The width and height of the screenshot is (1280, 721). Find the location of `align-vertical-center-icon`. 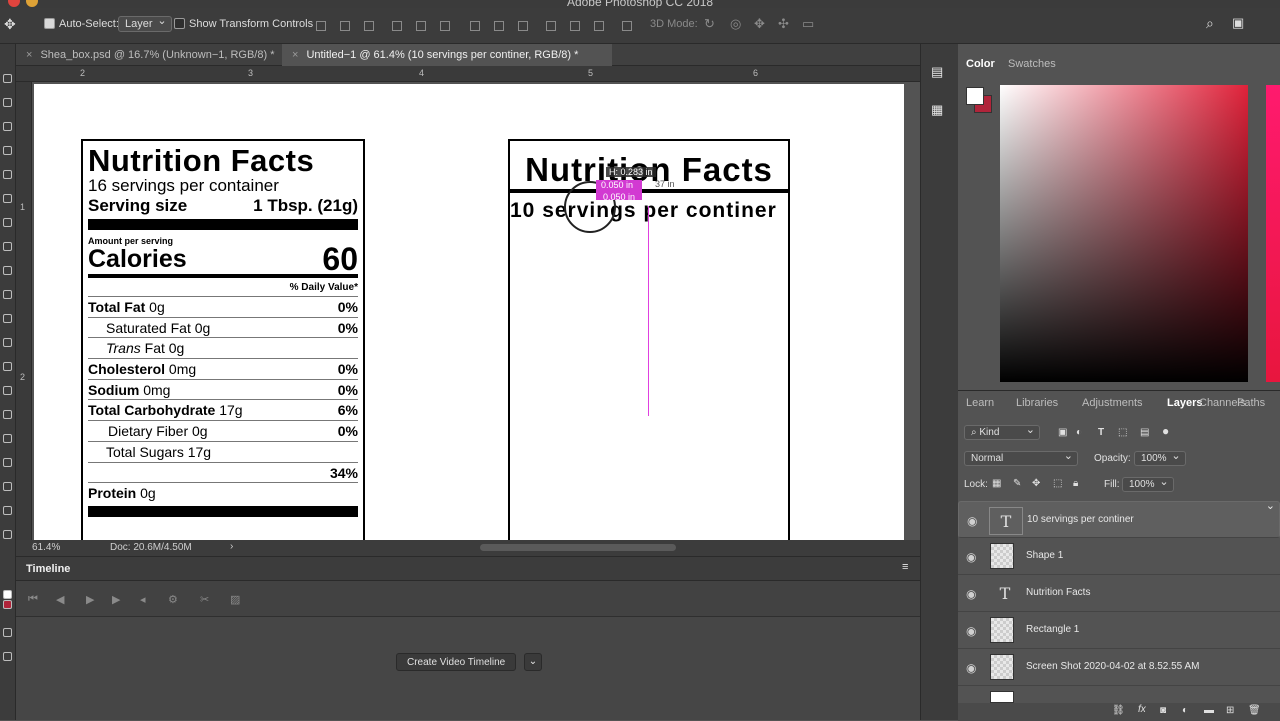

align-vertical-center-icon is located at coordinates (345, 26).